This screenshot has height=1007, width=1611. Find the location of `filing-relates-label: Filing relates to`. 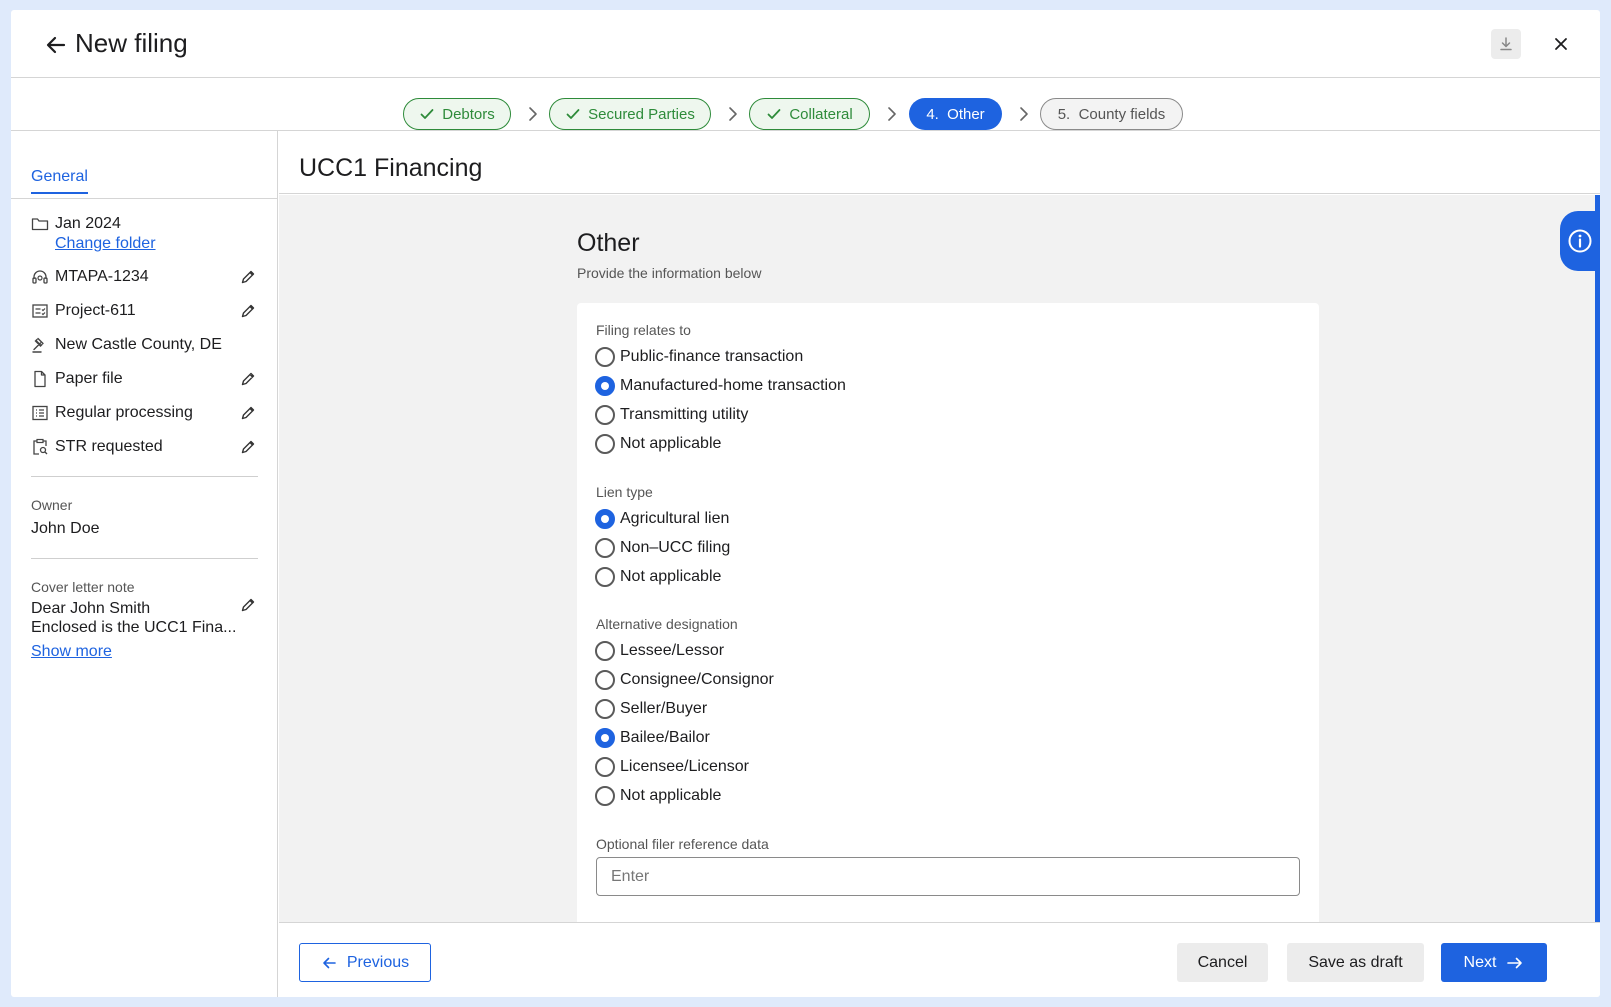

filing-relates-label: Filing relates to is located at coordinates (643, 330).